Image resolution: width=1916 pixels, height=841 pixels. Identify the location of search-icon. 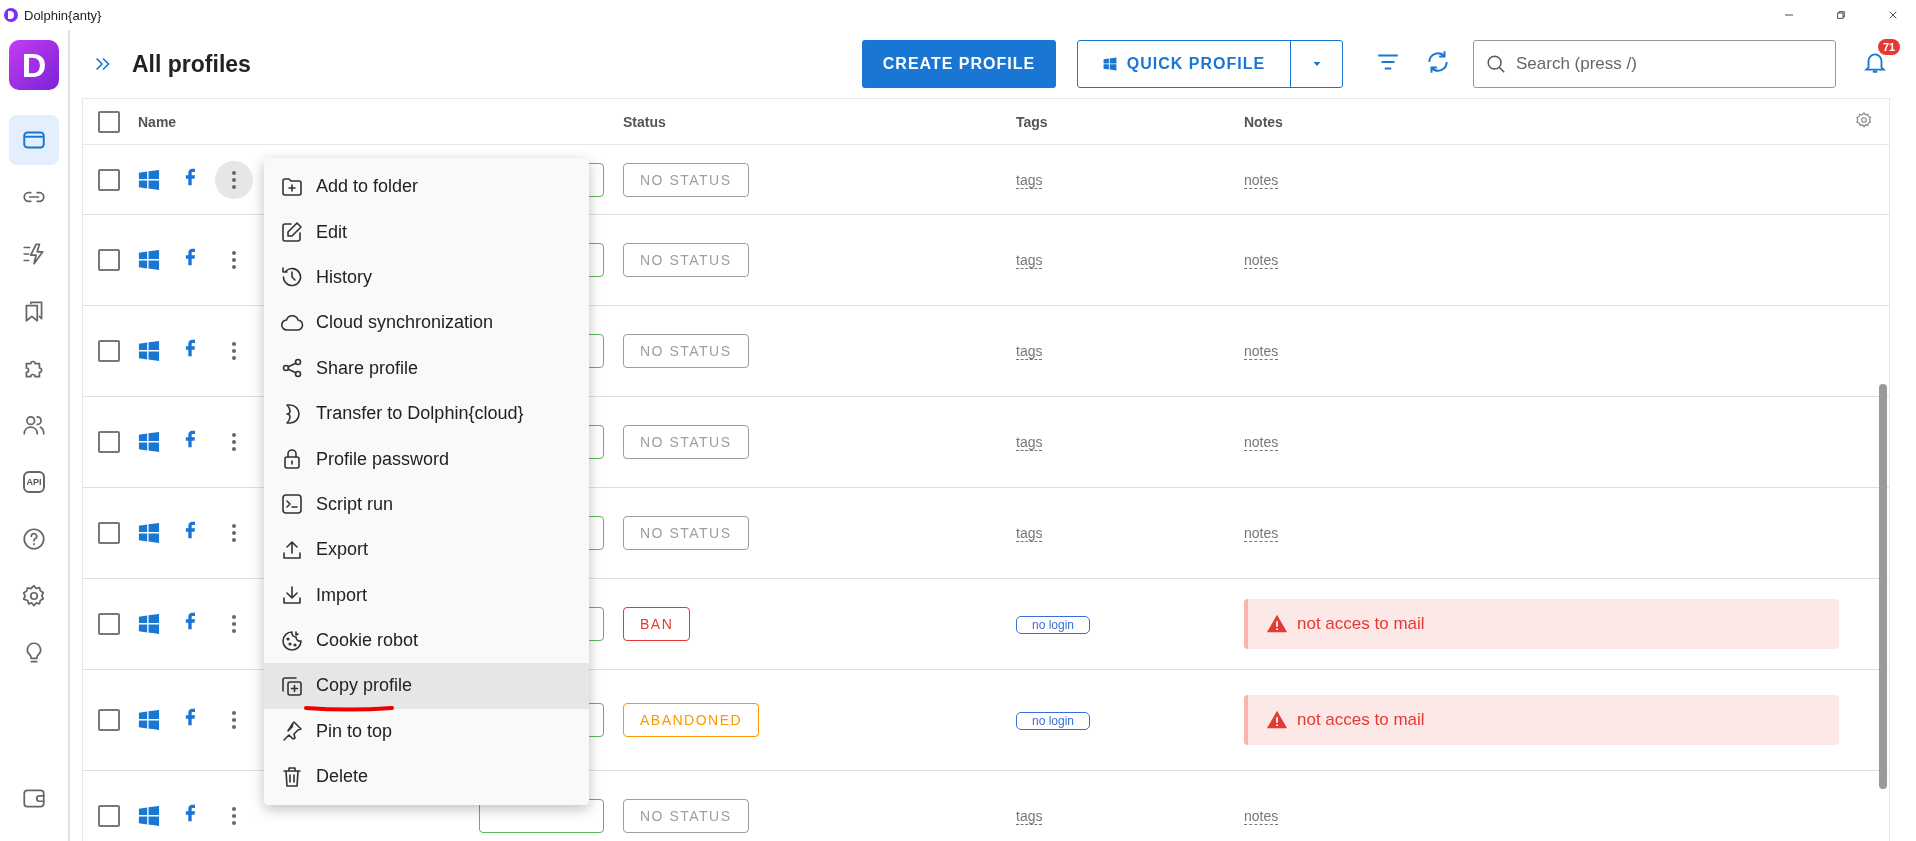
(1496, 64).